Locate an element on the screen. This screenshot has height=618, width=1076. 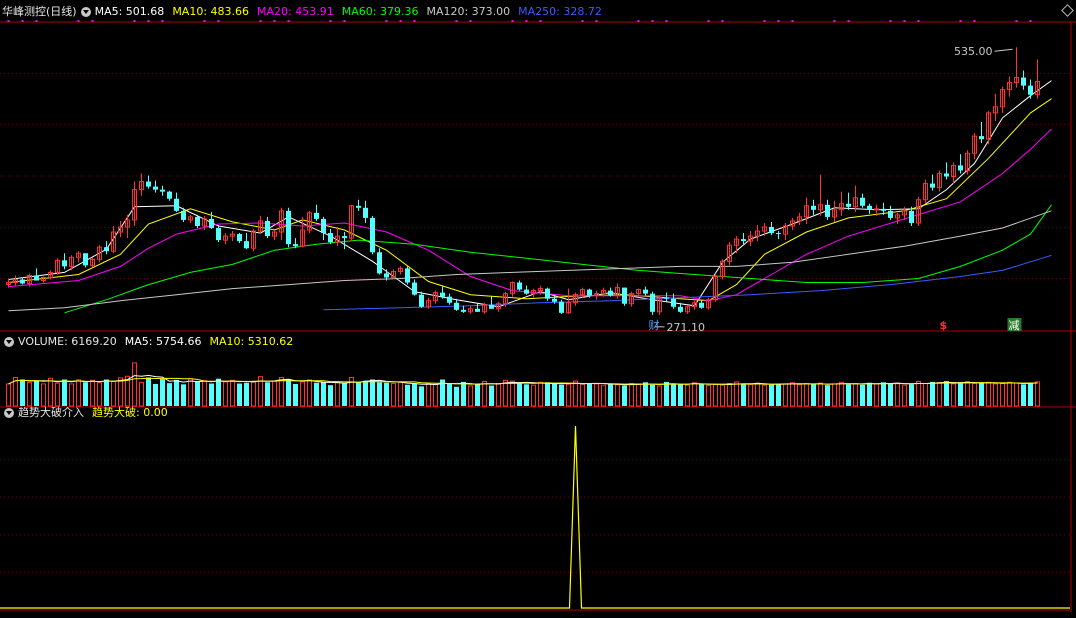
indicator-toggle-icon is located at coordinates (9, 413).